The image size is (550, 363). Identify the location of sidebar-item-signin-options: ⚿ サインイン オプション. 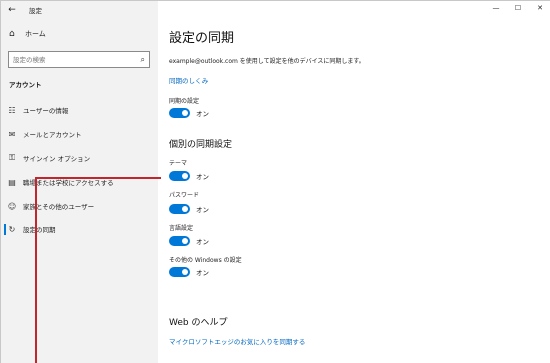
(79, 158).